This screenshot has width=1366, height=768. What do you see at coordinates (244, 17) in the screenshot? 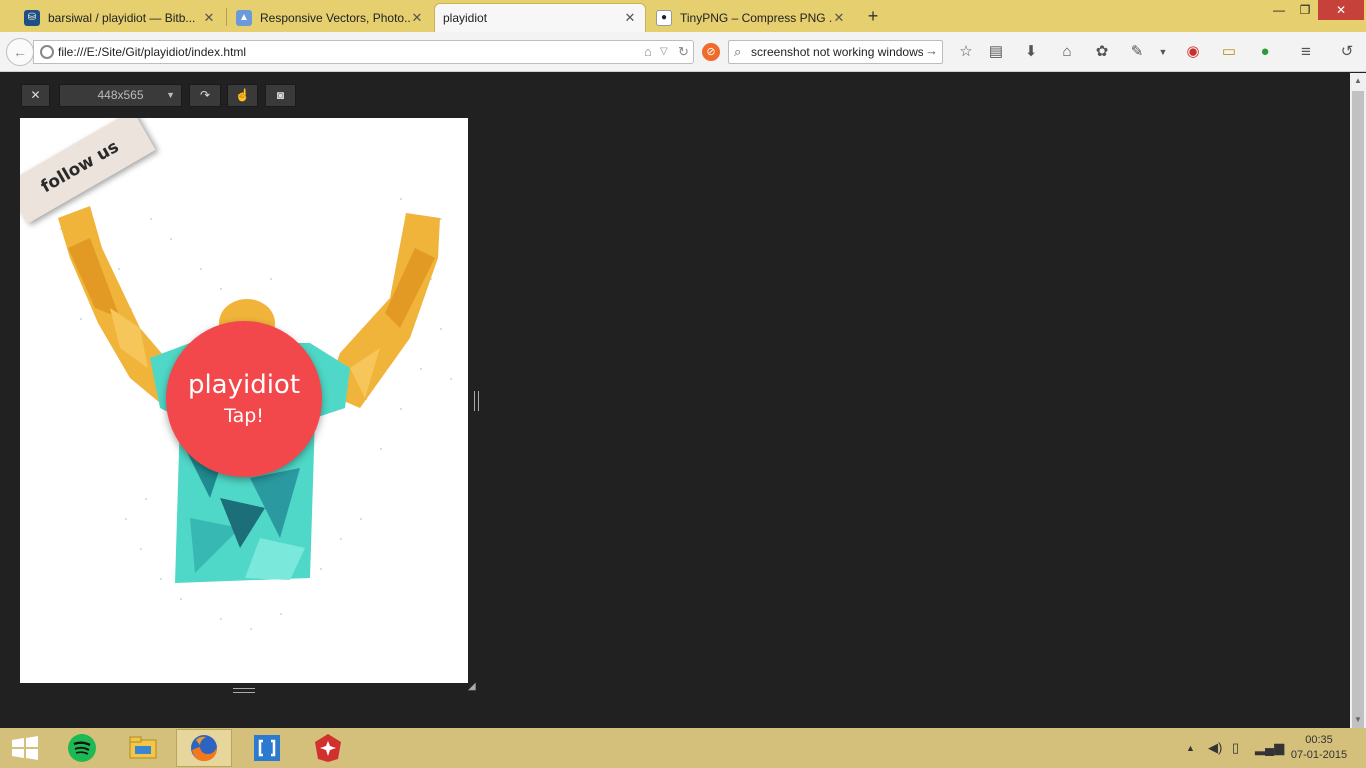
I see `image-icon: ▲` at bounding box center [244, 17].